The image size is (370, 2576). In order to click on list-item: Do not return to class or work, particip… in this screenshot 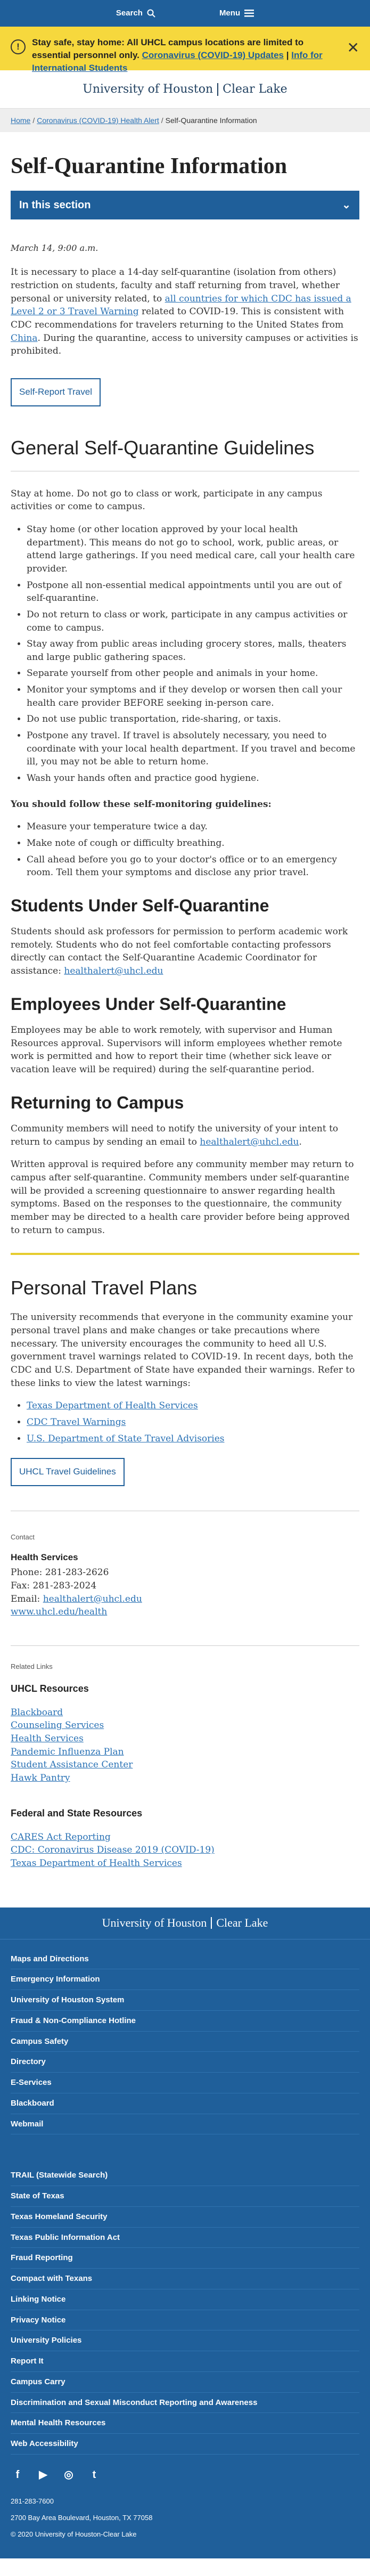, I will do `click(193, 621)`.